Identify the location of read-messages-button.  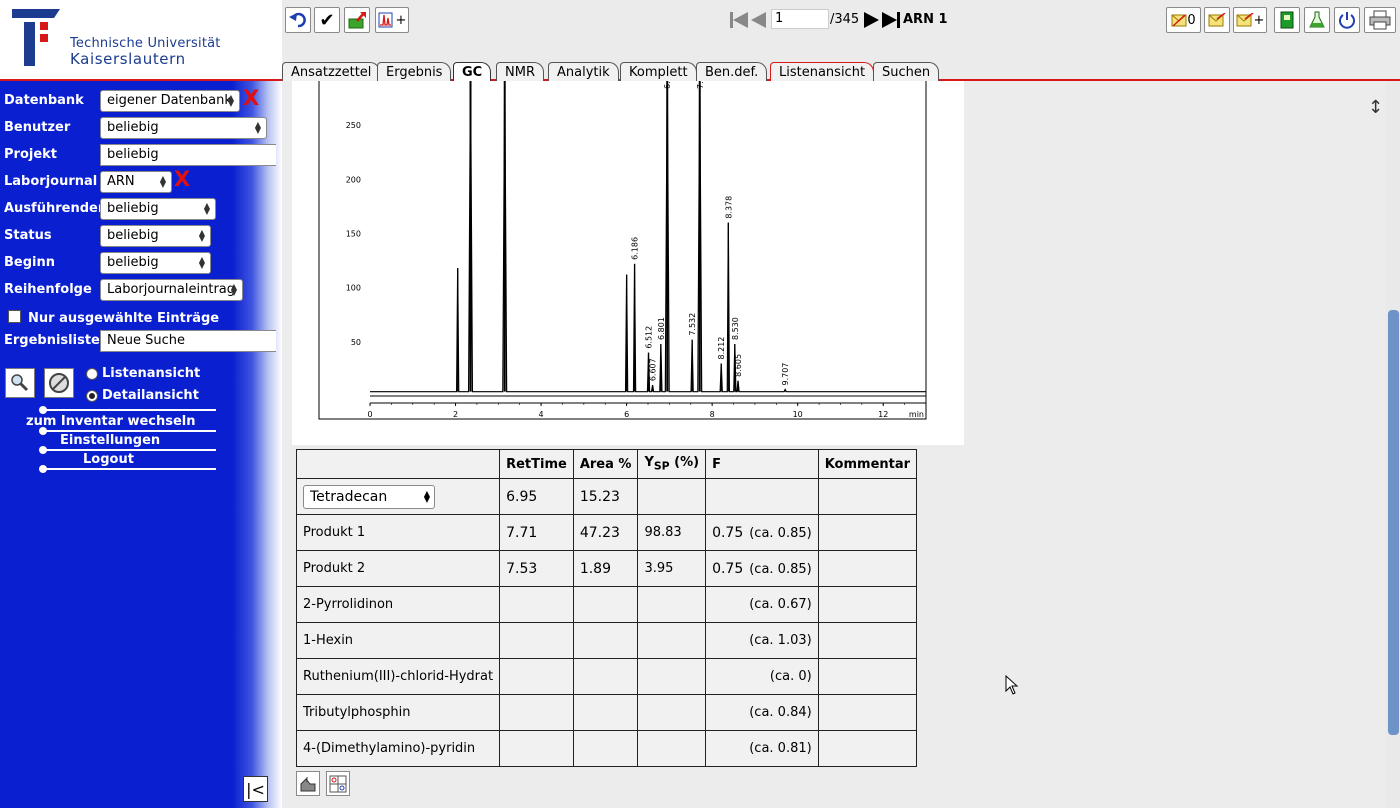
(1217, 20).